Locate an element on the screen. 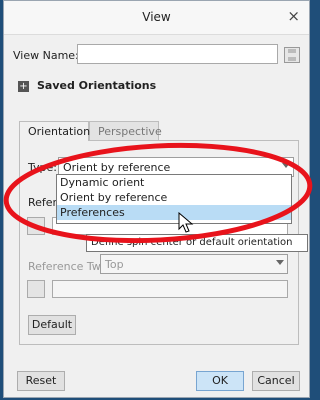 The height and width of the screenshot is (400, 320). close-icon: × is located at coordinates (293, 16).